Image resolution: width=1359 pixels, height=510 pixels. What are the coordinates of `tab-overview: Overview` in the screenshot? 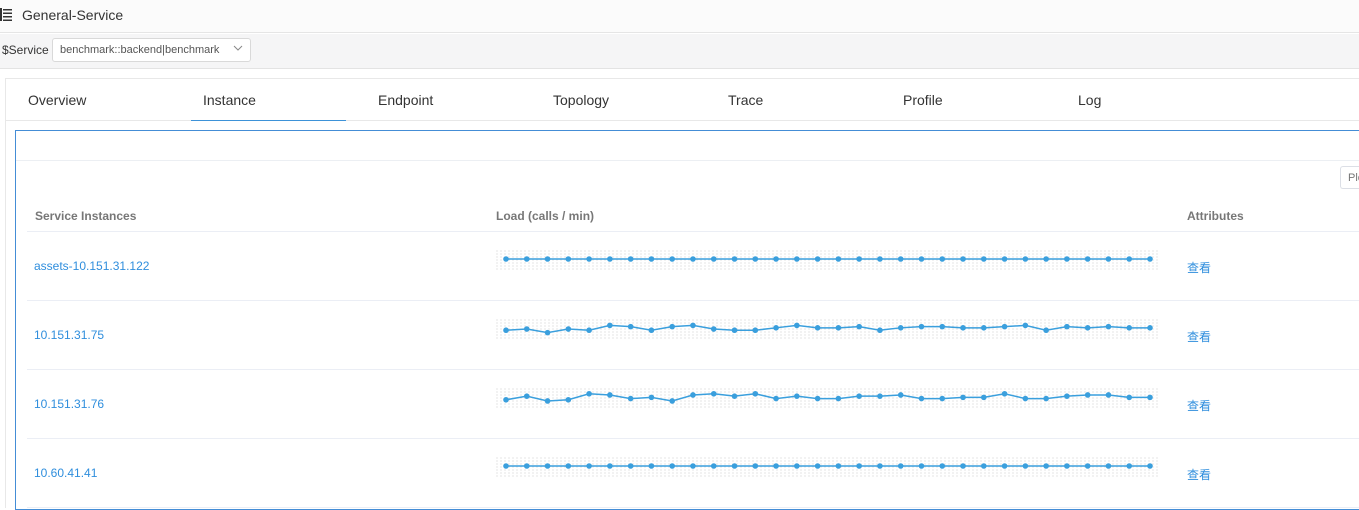 It's located at (73, 100).